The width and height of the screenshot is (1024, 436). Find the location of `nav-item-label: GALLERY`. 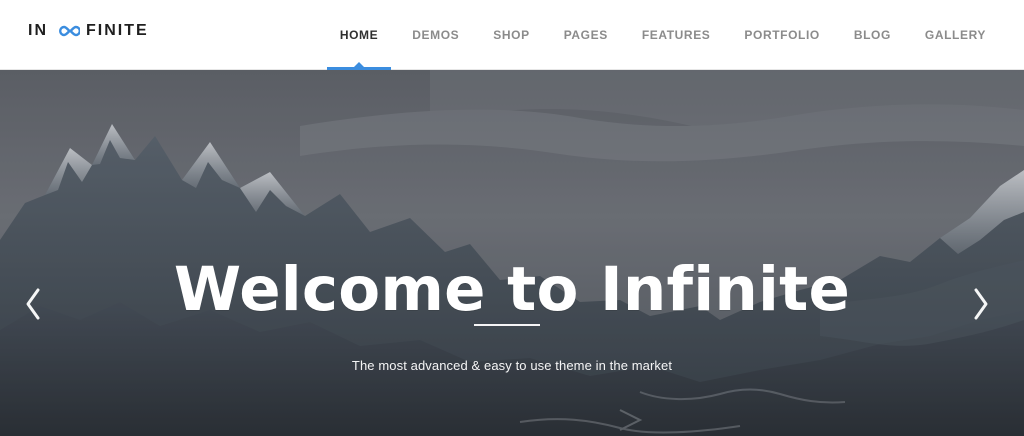

nav-item-label: GALLERY is located at coordinates (955, 35).